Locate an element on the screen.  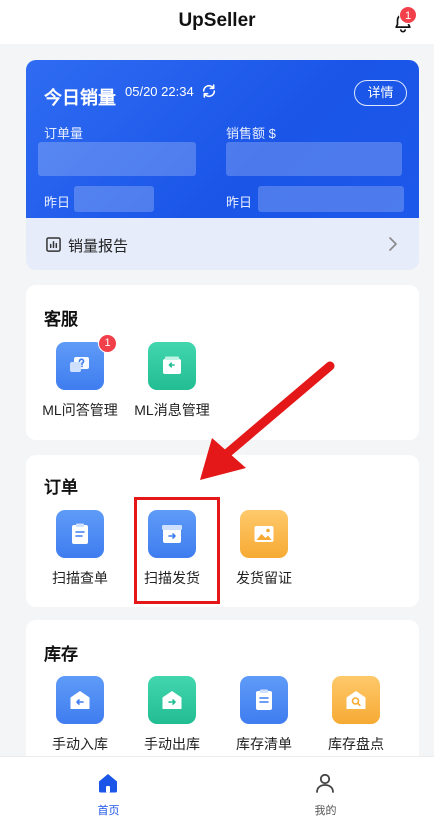
amount-value-blurred is located at coordinates (314, 159).